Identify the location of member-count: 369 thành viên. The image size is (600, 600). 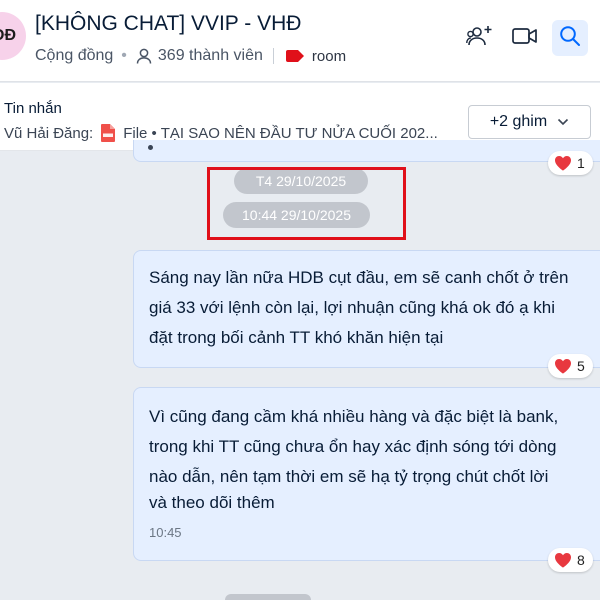
(210, 56).